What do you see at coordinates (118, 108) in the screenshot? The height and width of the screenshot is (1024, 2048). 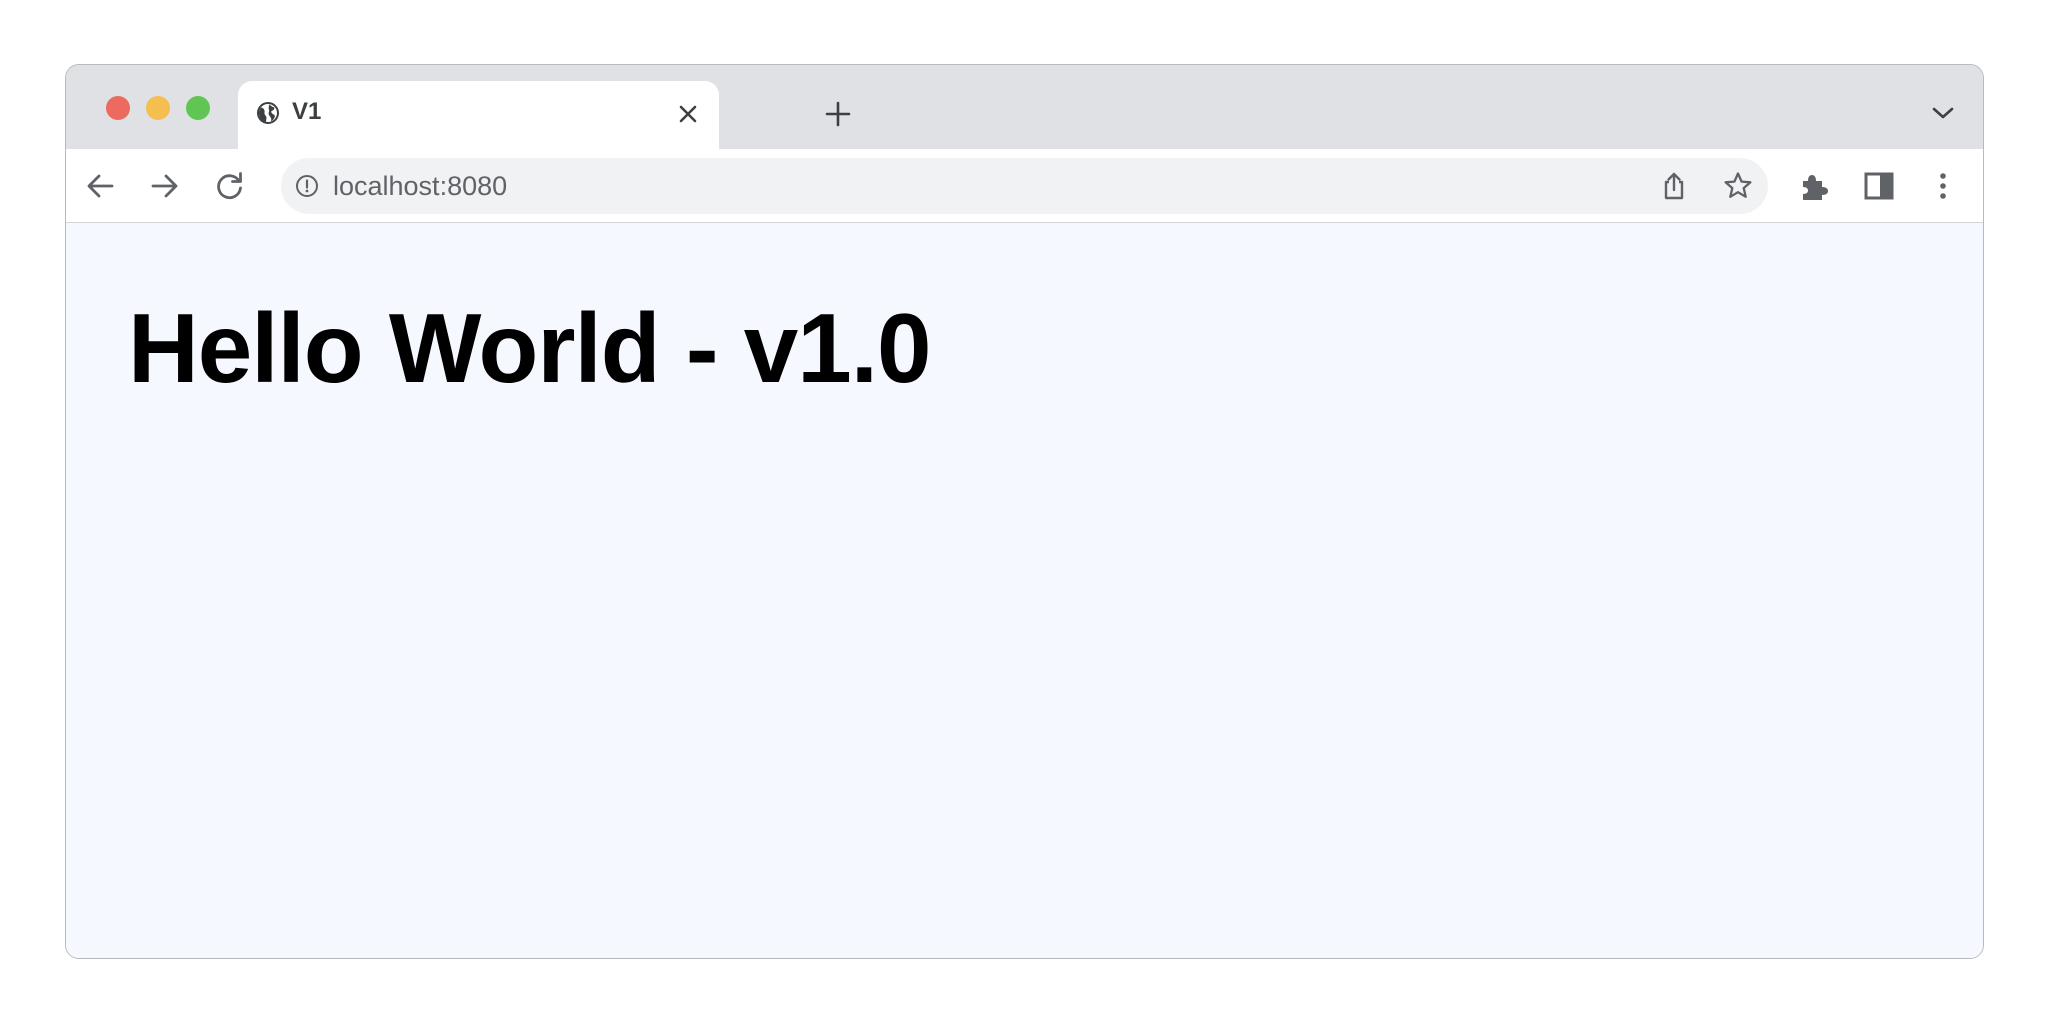 I see `close-window-button` at bounding box center [118, 108].